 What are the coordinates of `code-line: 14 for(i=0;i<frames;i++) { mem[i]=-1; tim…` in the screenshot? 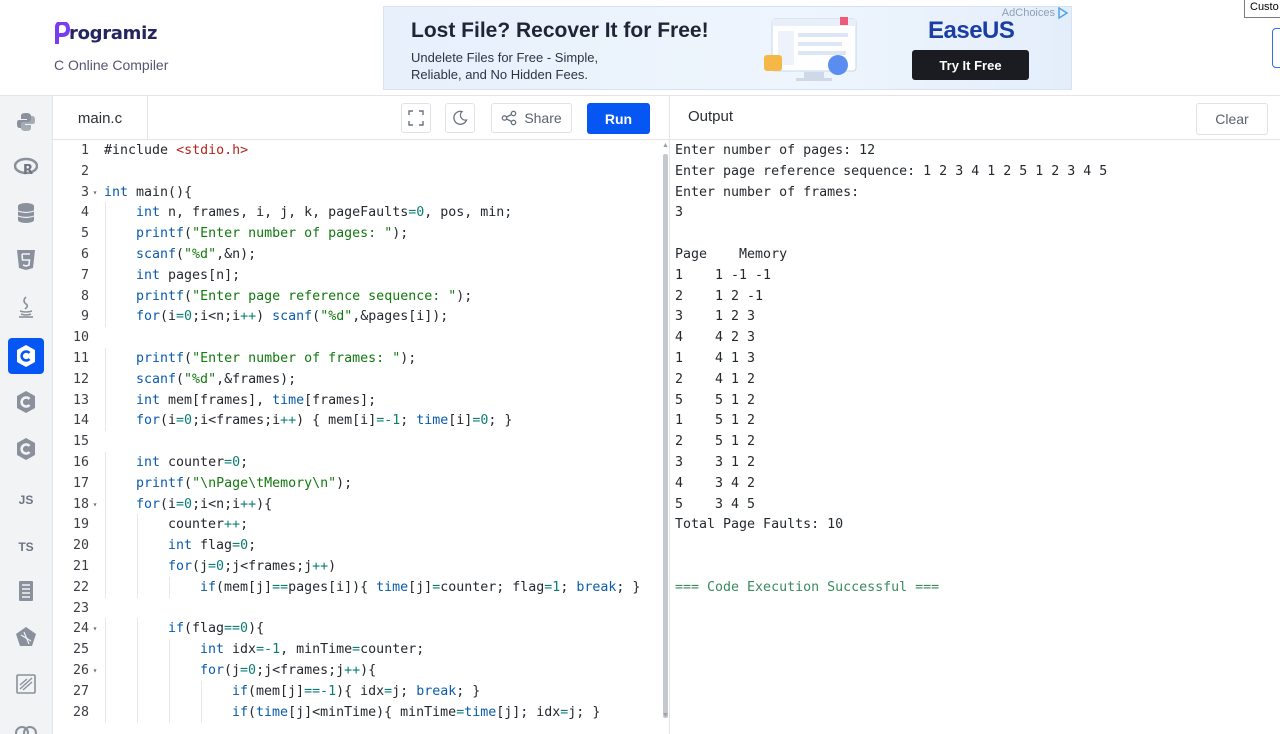 It's located at (357, 421).